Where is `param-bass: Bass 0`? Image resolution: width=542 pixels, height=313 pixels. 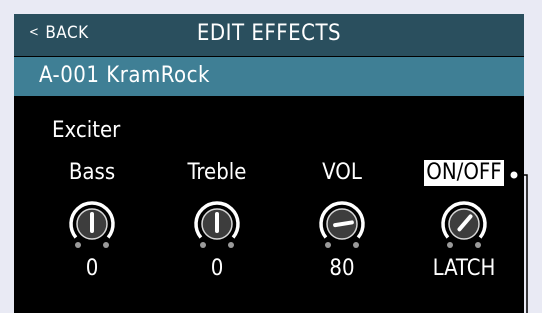
param-bass: Bass 0 is located at coordinates (92, 220).